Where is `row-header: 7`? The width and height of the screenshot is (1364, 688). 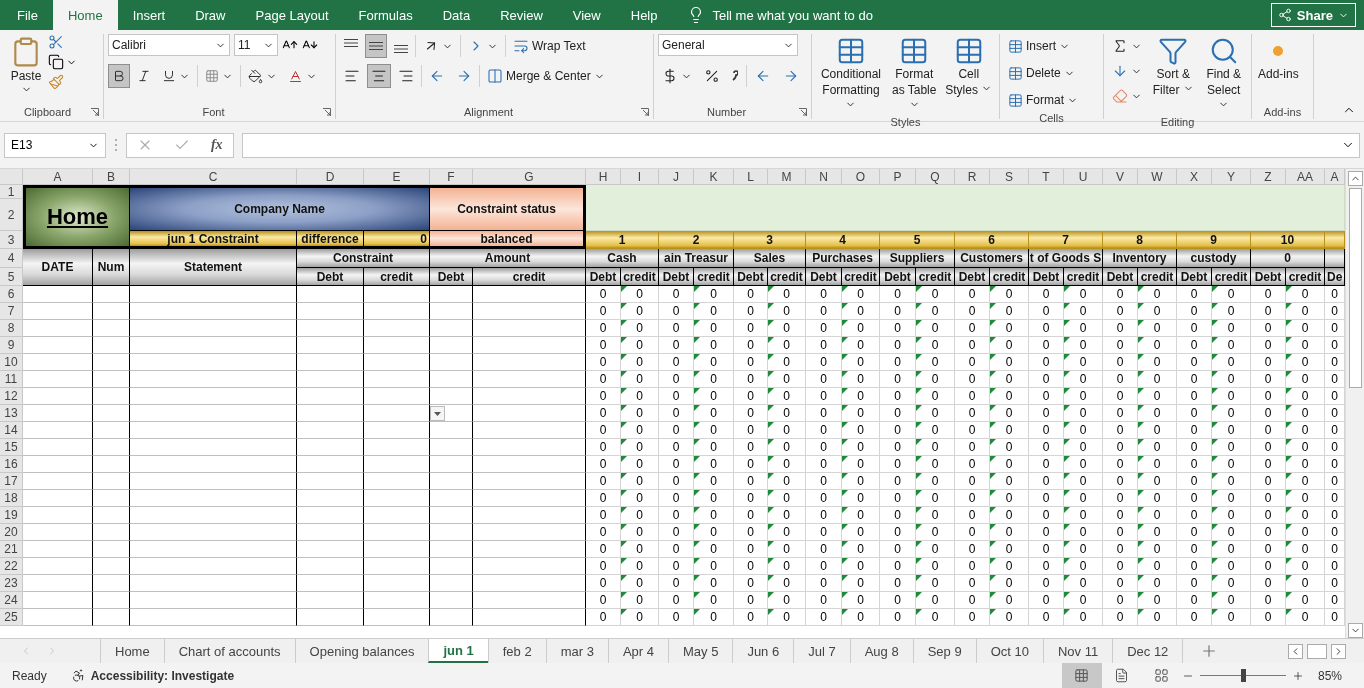
row-header: 7 is located at coordinates (11, 311).